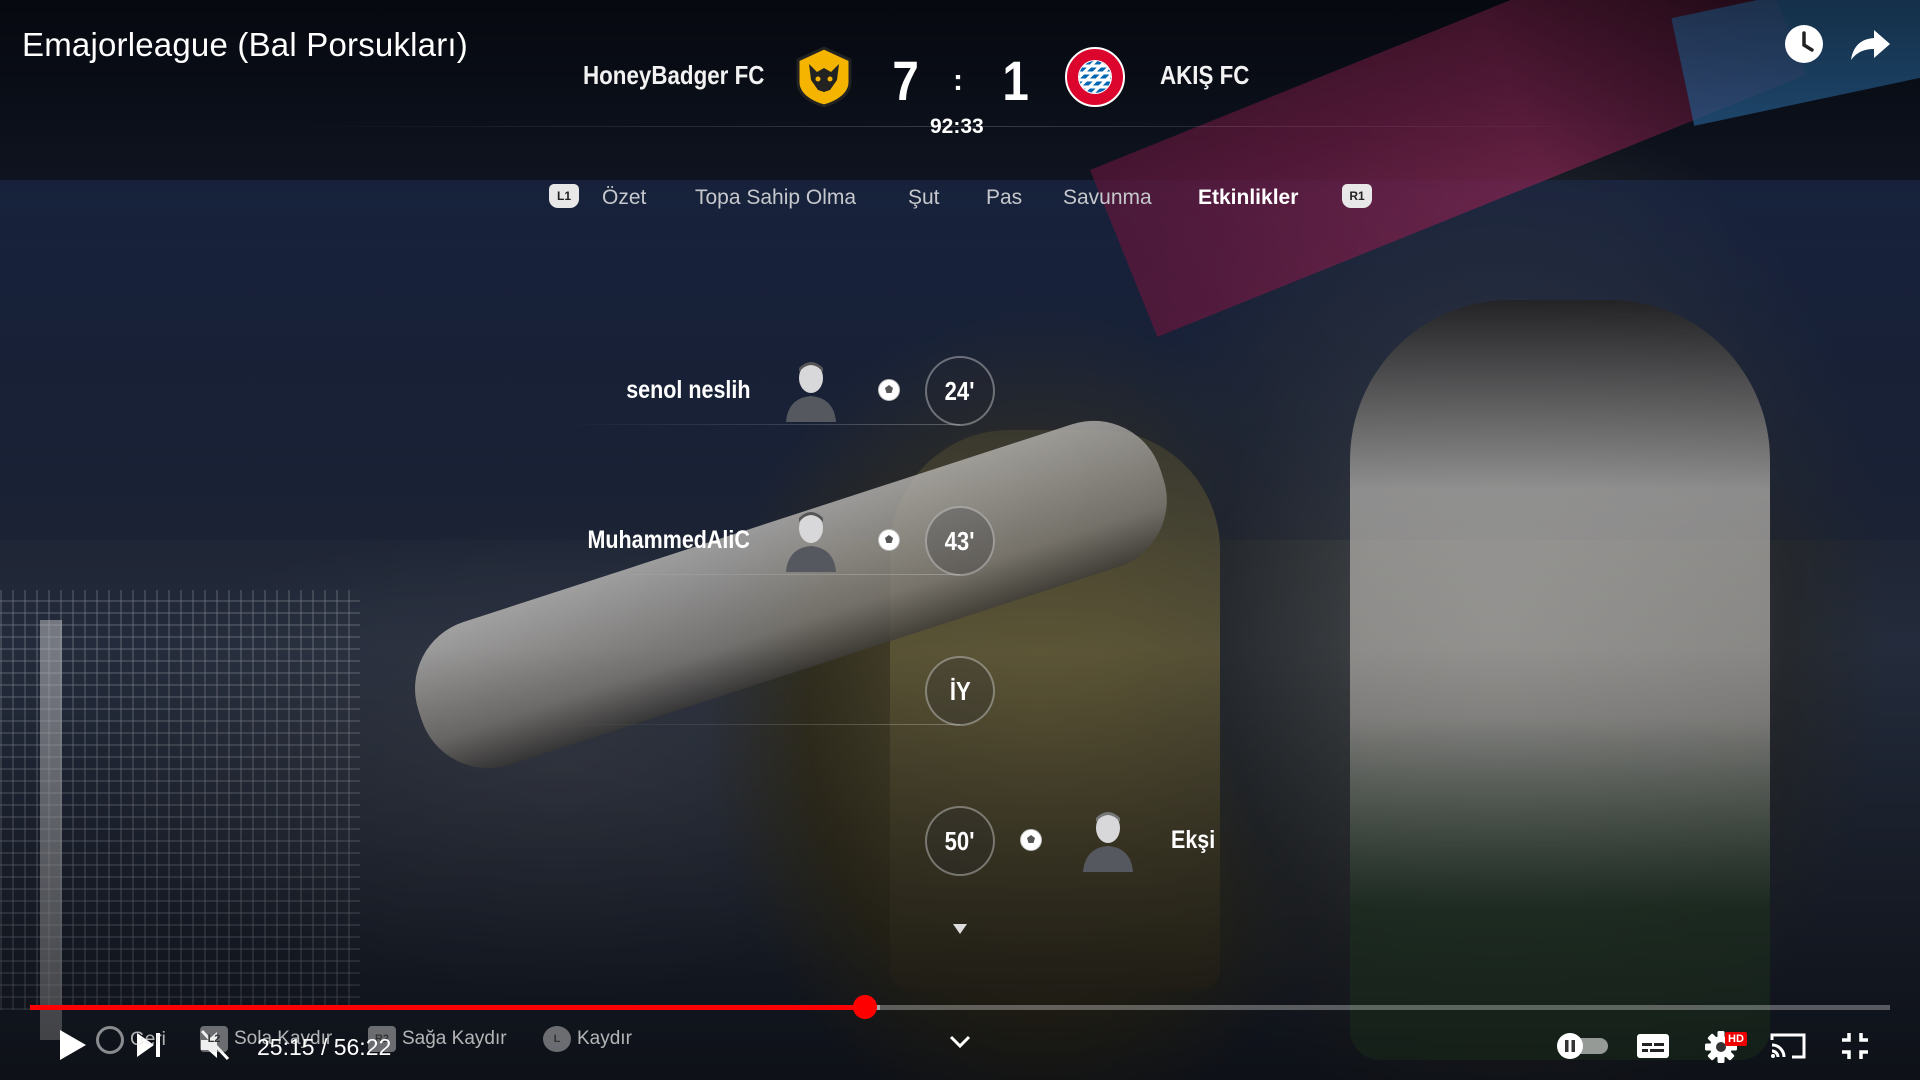 The width and height of the screenshot is (1920, 1080). What do you see at coordinates (245, 45) in the screenshot?
I see `video-title: Emajorleague (Bal Porsukları)` at bounding box center [245, 45].